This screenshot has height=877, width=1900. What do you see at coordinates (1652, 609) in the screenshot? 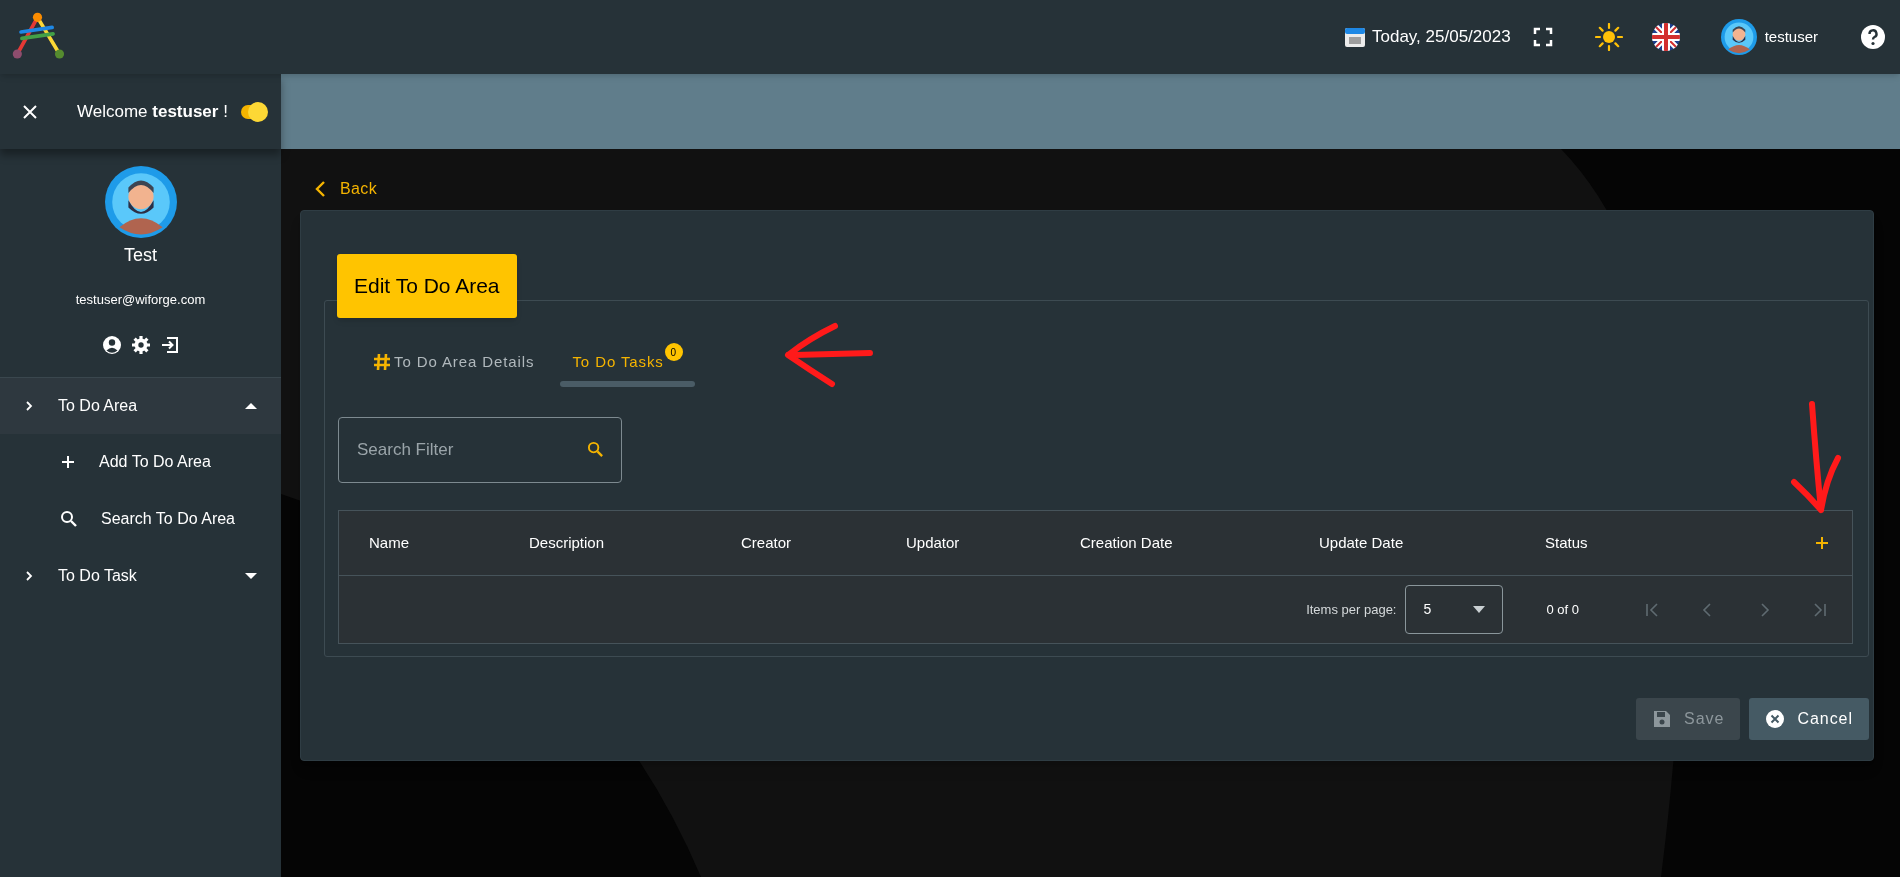
I see `first-page-icon` at bounding box center [1652, 609].